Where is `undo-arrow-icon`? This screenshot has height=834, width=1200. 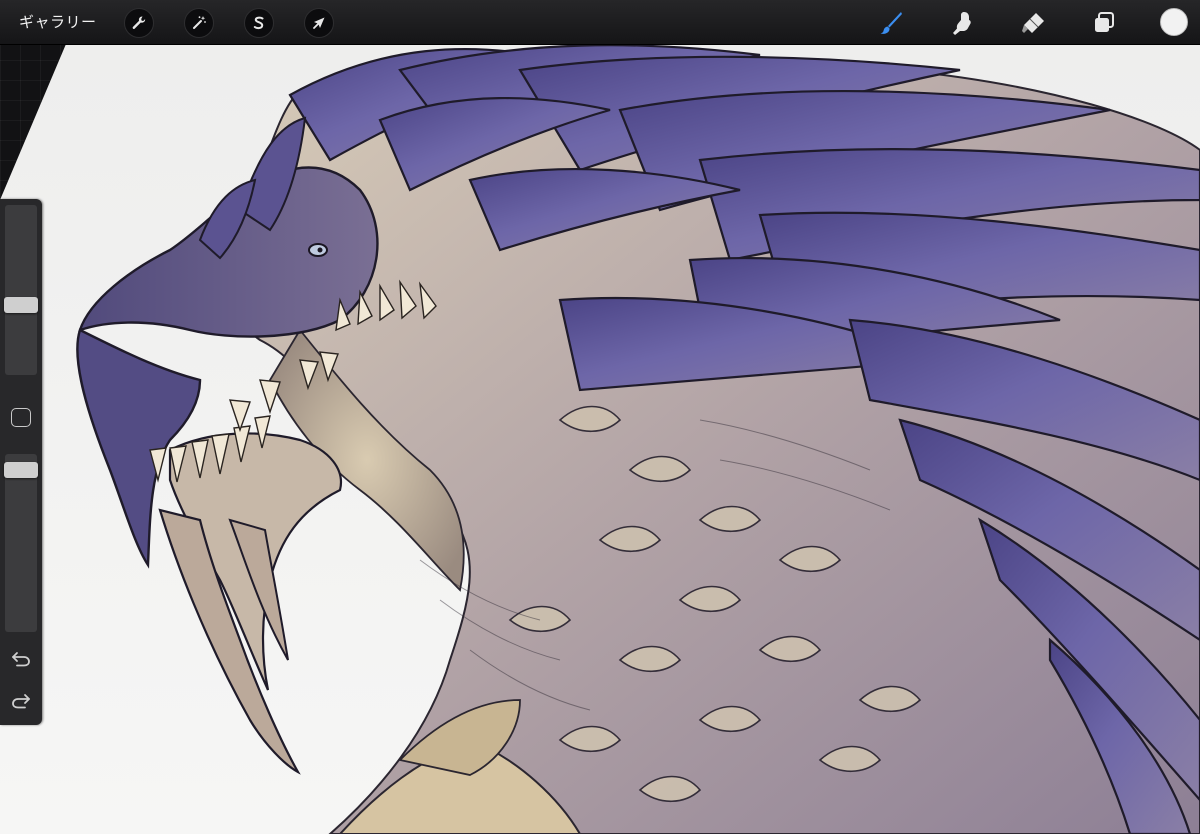 undo-arrow-icon is located at coordinates (21, 659).